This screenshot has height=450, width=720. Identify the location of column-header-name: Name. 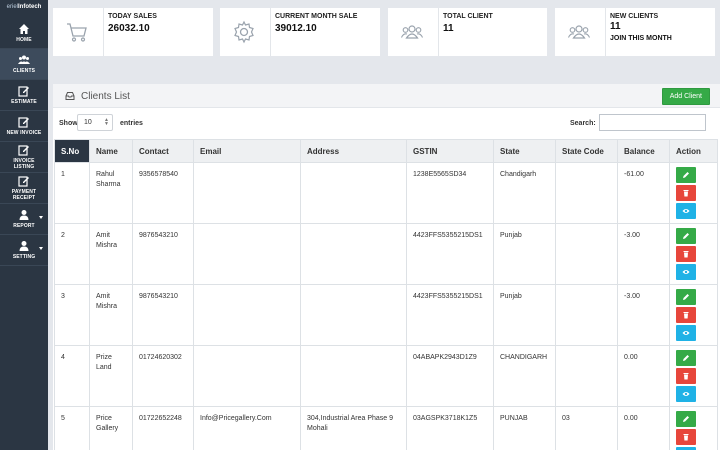
(111, 151).